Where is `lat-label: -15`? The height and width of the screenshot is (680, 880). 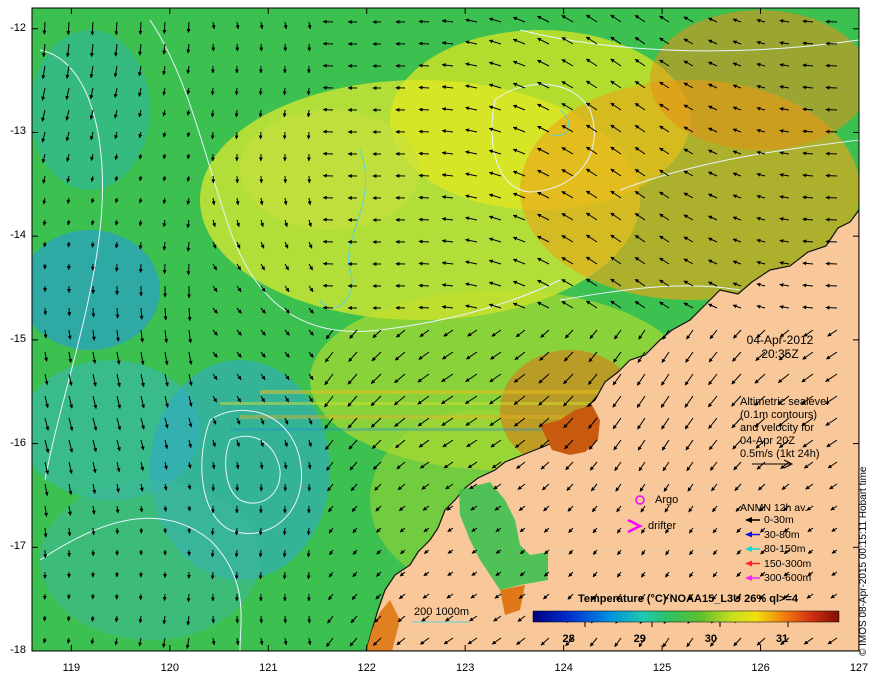
lat-label: -15 is located at coordinates (18, 338).